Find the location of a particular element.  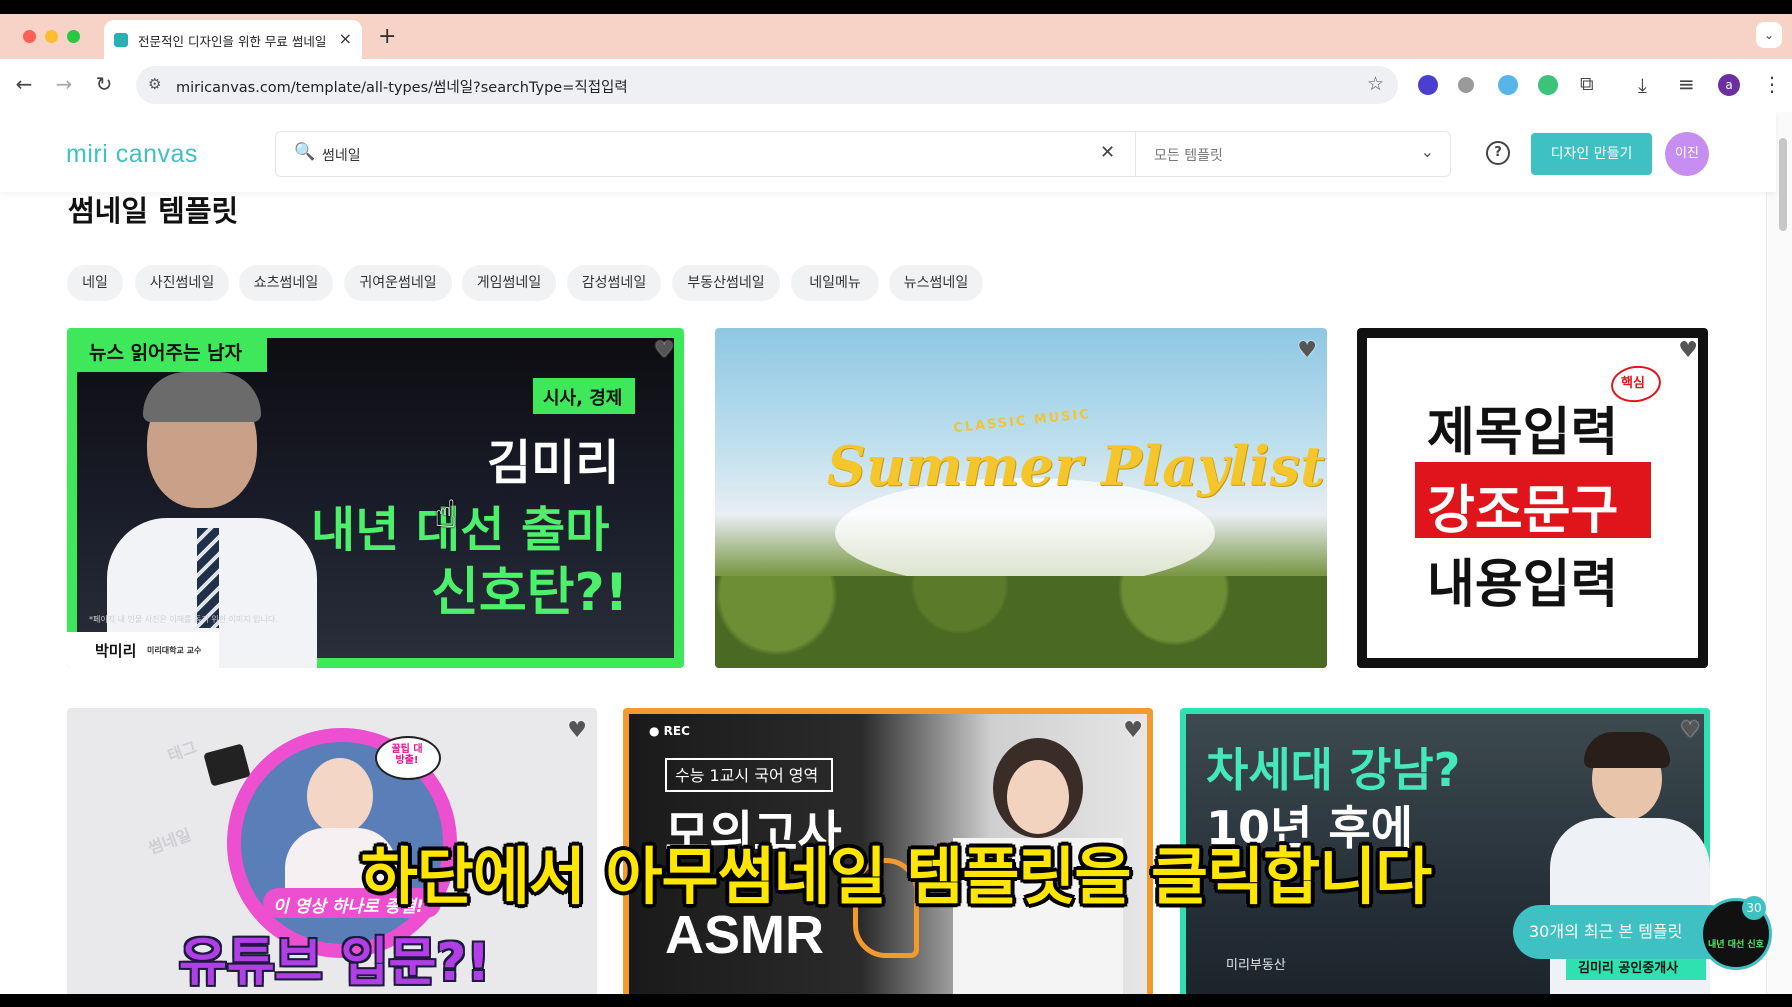

realestate-title1-text: 차세대 강남? is located at coordinates (1333, 770).